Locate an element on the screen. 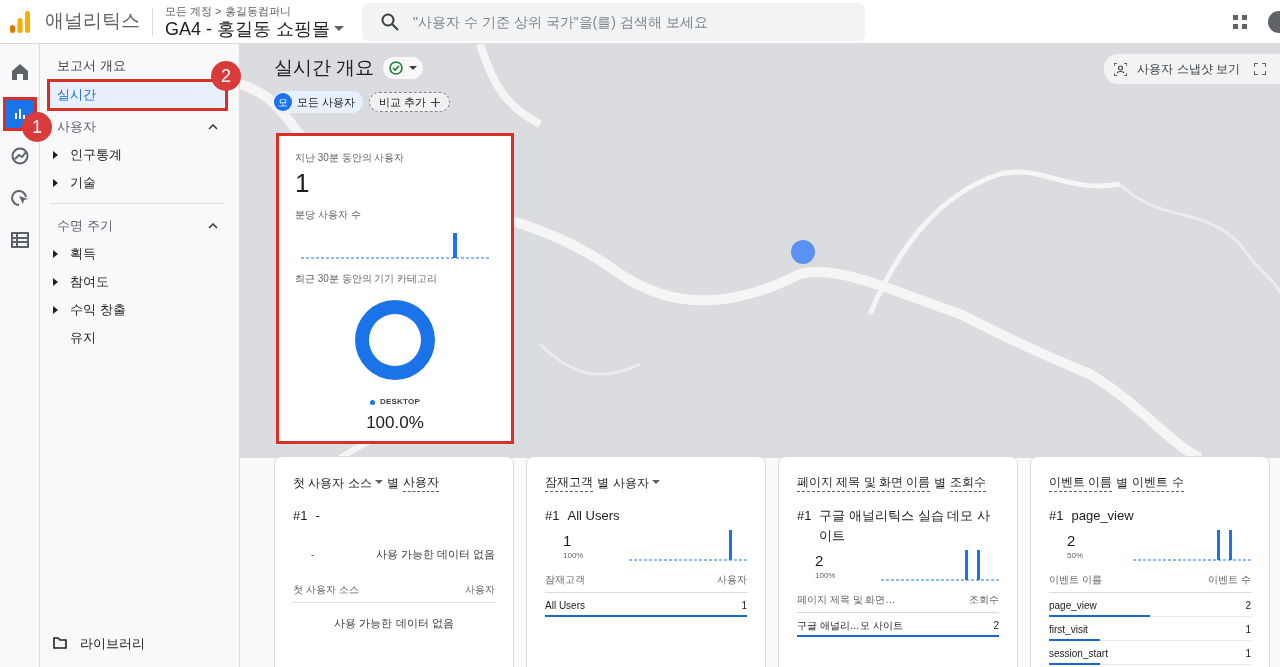 This screenshot has width=1280, height=667. search-icon is located at coordinates (390, 21).